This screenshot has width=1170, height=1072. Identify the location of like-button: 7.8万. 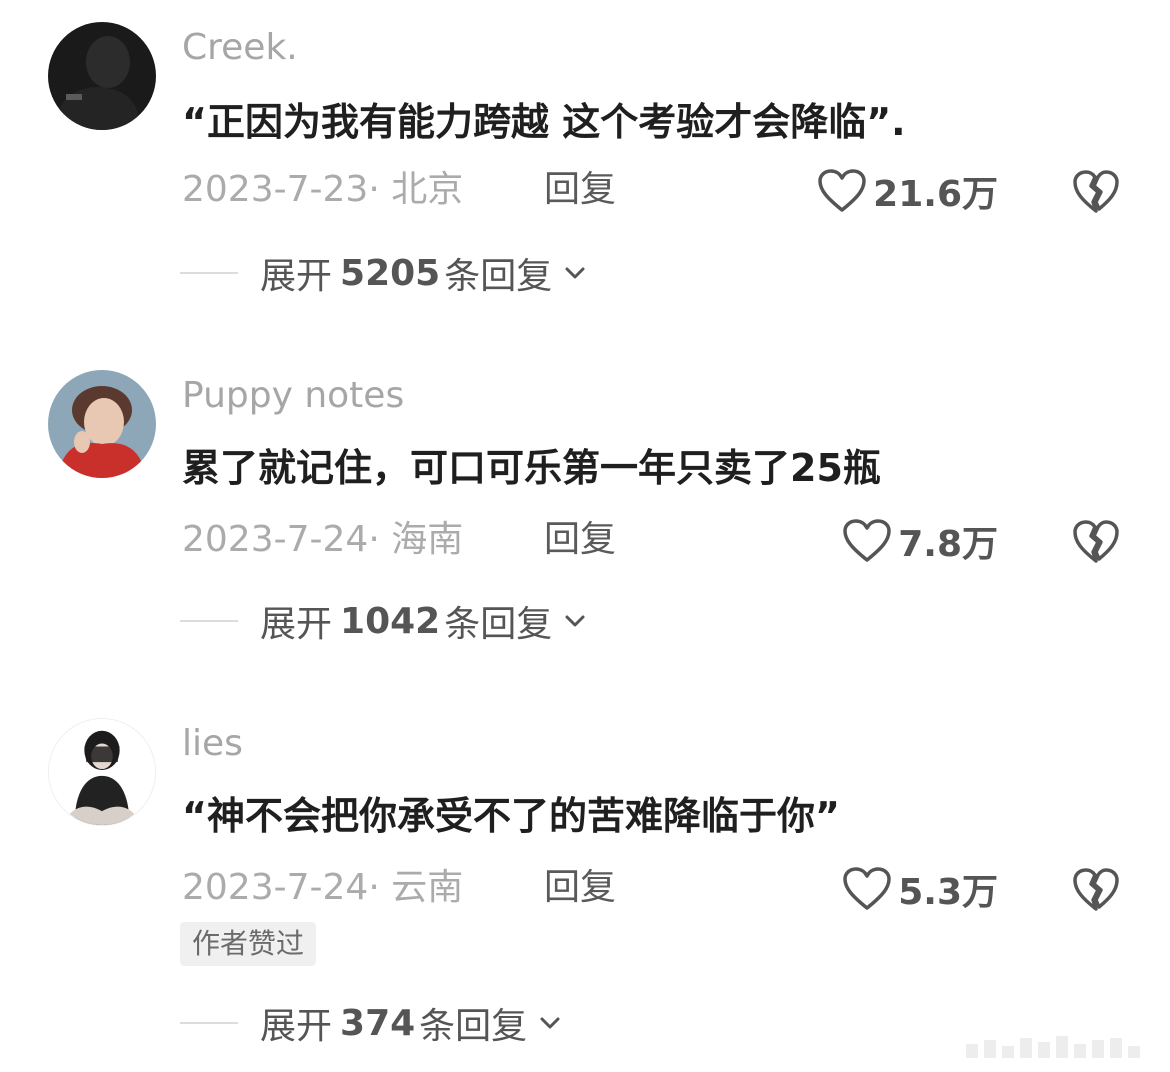
(920, 541).